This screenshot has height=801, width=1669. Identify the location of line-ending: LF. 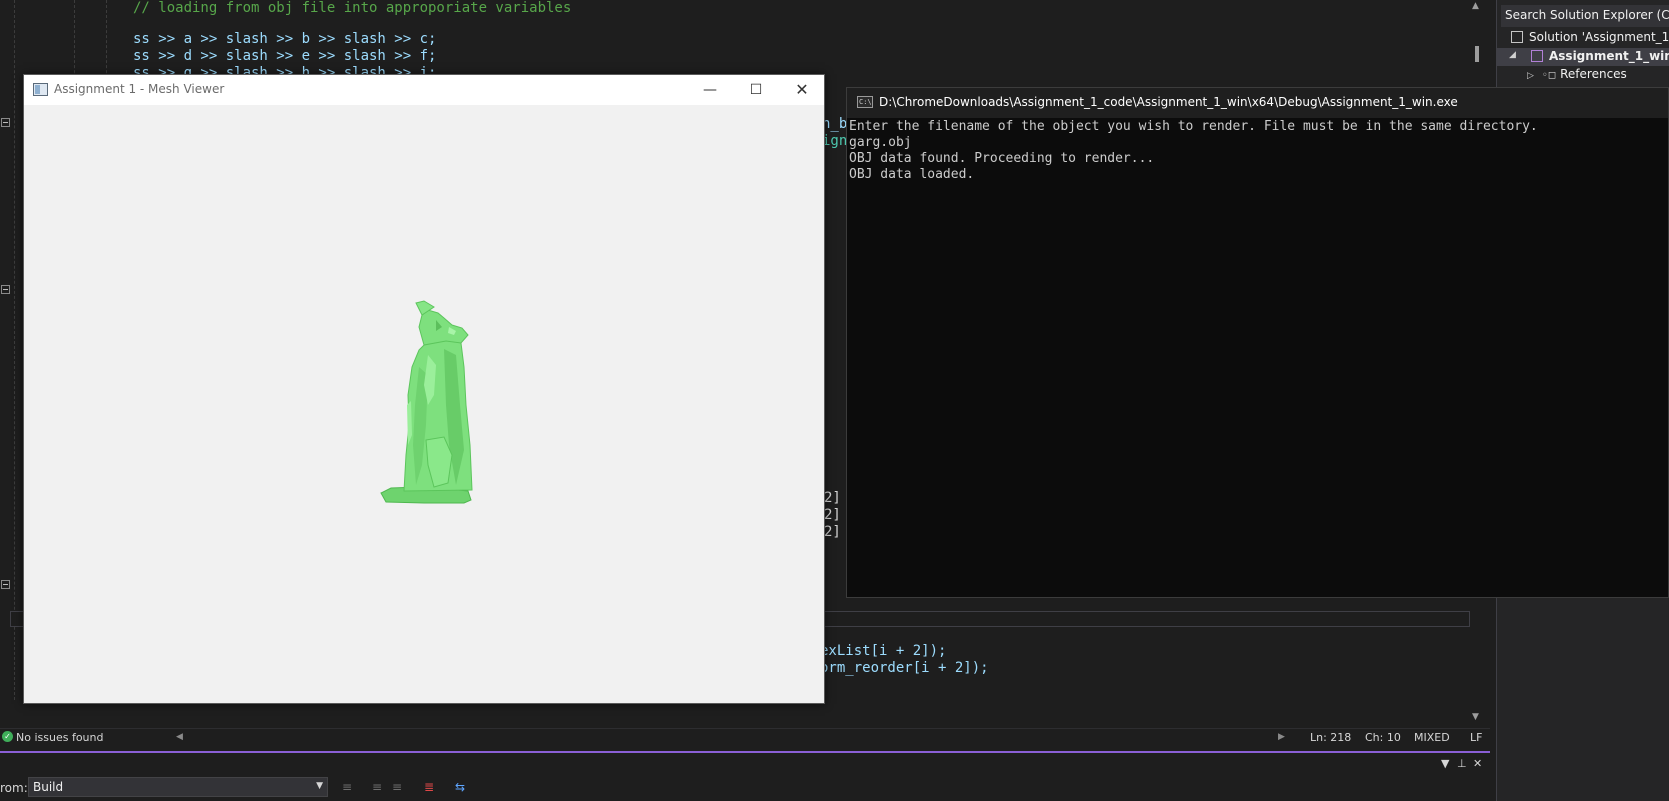
(1476, 737).